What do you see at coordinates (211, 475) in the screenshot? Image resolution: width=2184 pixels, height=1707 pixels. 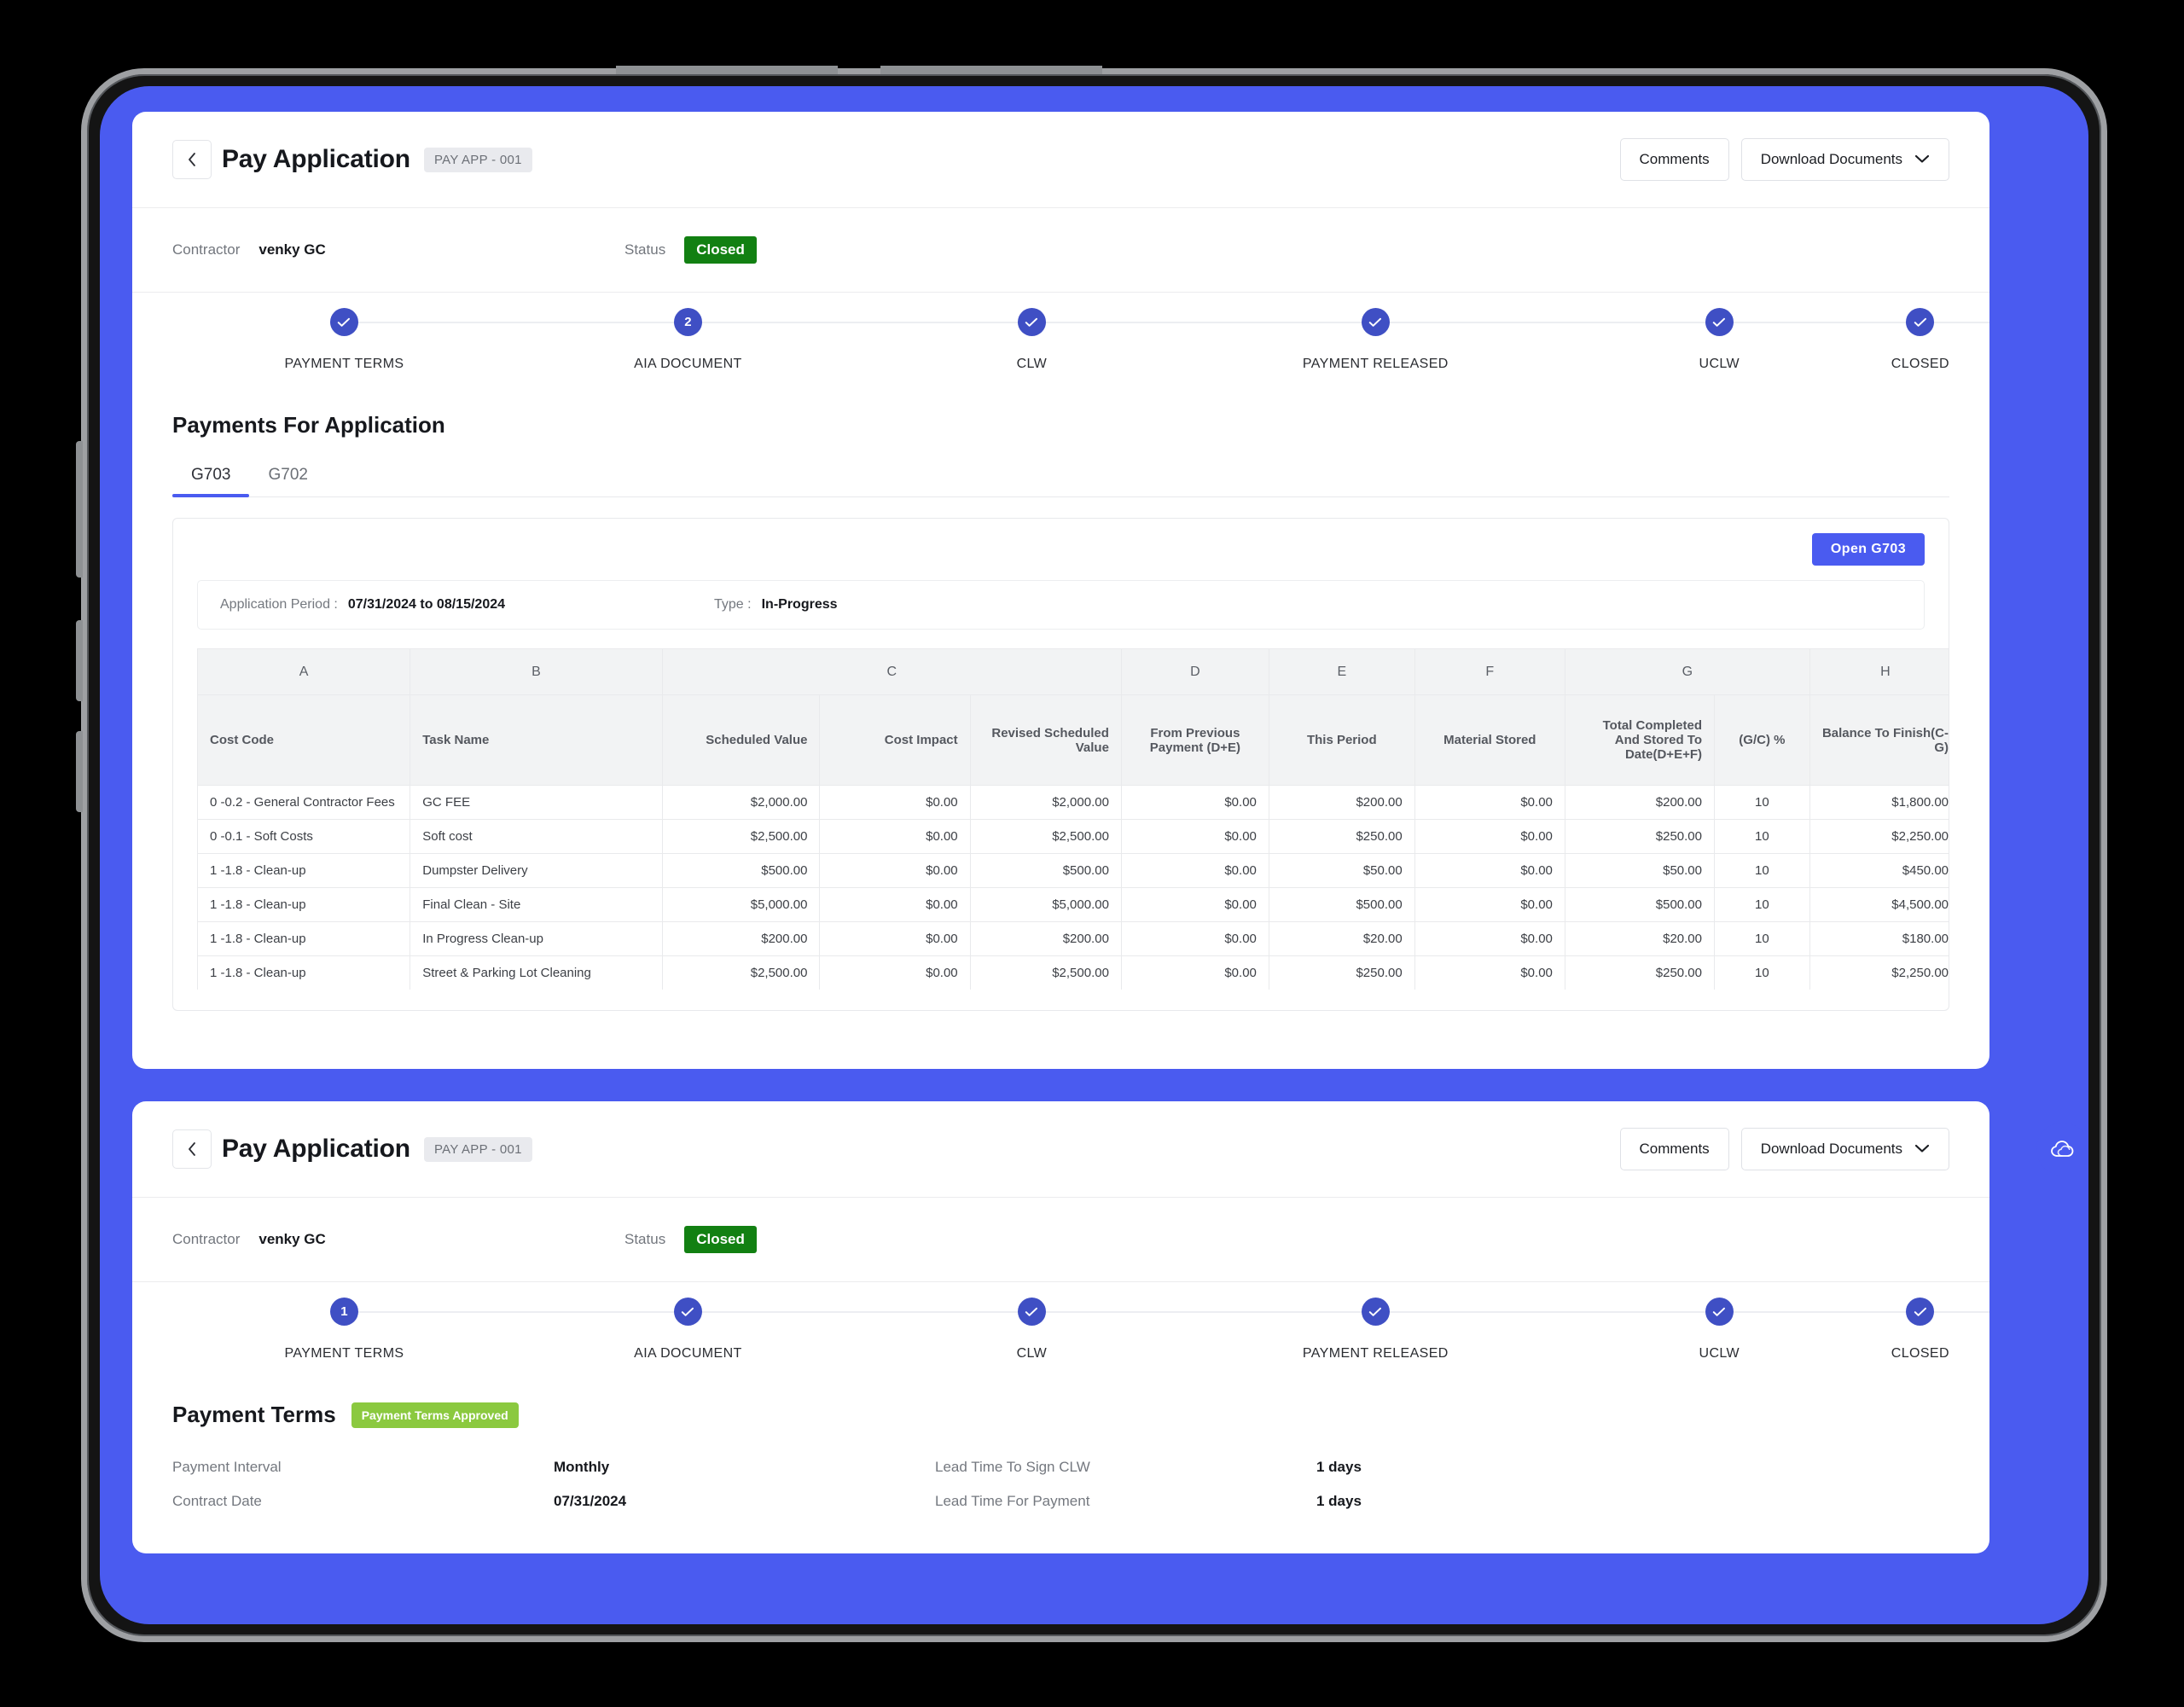 I see `tab-g703-label: G703` at bounding box center [211, 475].